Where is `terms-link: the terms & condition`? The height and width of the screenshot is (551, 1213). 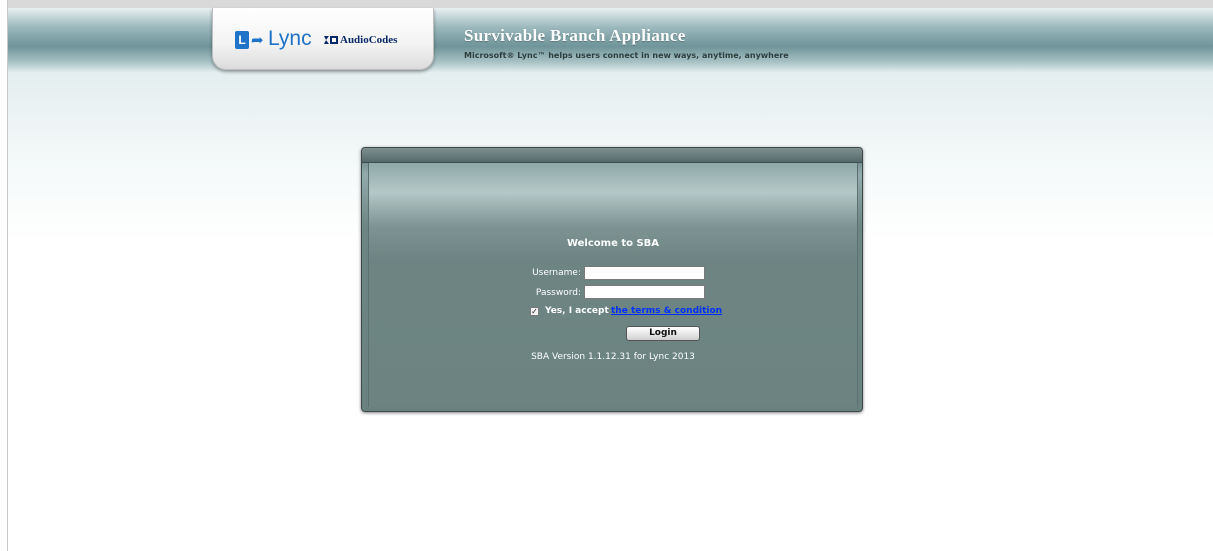
terms-link: the terms & condition is located at coordinates (666, 311).